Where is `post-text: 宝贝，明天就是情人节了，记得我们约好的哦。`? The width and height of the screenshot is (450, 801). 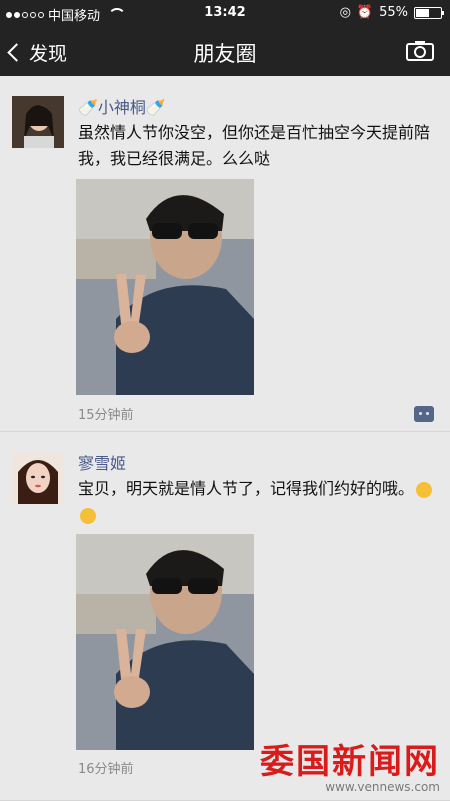
post-text: 宝贝，明天就是情人节了，记得我们约好的哦。 is located at coordinates (259, 502).